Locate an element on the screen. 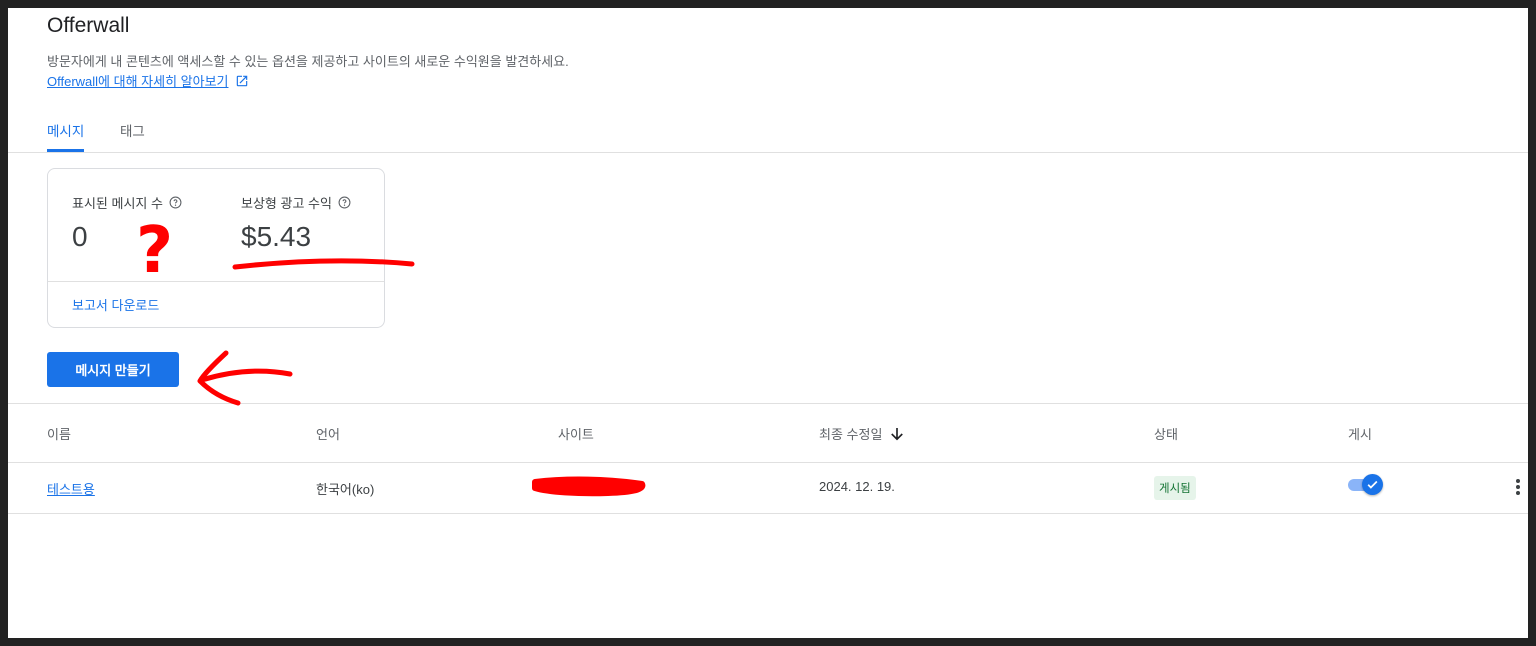 Image resolution: width=1536 pixels, height=646 pixels. table-row: 테스트용 한국어(ko) 2024. 12. 19. 게시됨 is located at coordinates (768, 488).